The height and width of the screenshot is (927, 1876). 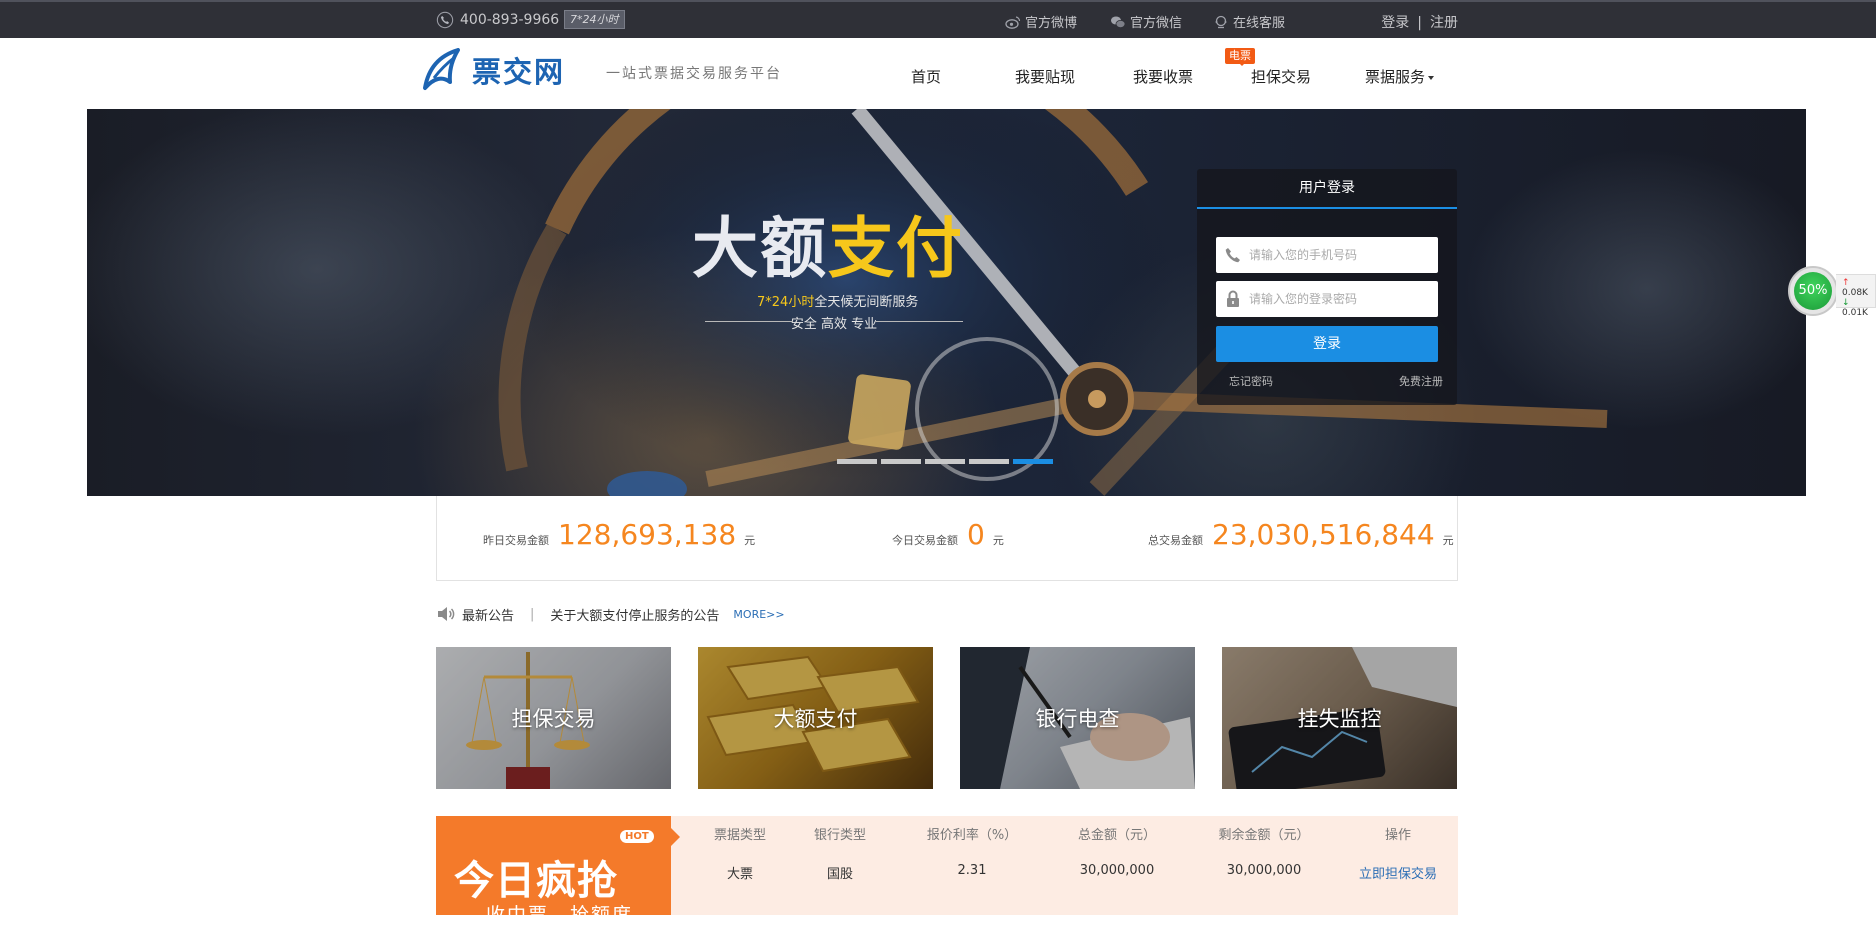 I want to click on top-bar: 400-893-9966 7*24小时 官方微博 官方微信 在线客服 登录 | 注册, so click(x=938, y=19).